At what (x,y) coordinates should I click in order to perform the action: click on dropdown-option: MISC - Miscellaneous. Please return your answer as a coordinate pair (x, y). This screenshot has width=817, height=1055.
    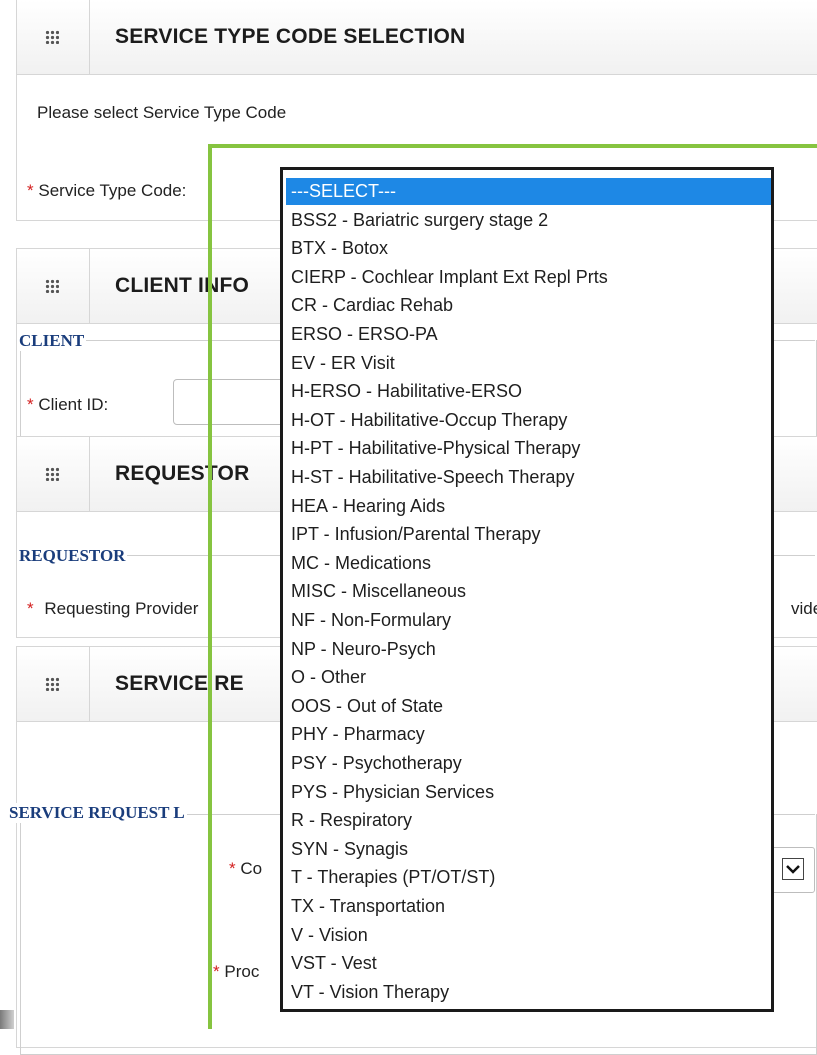
    Looking at the image, I should click on (378, 591).